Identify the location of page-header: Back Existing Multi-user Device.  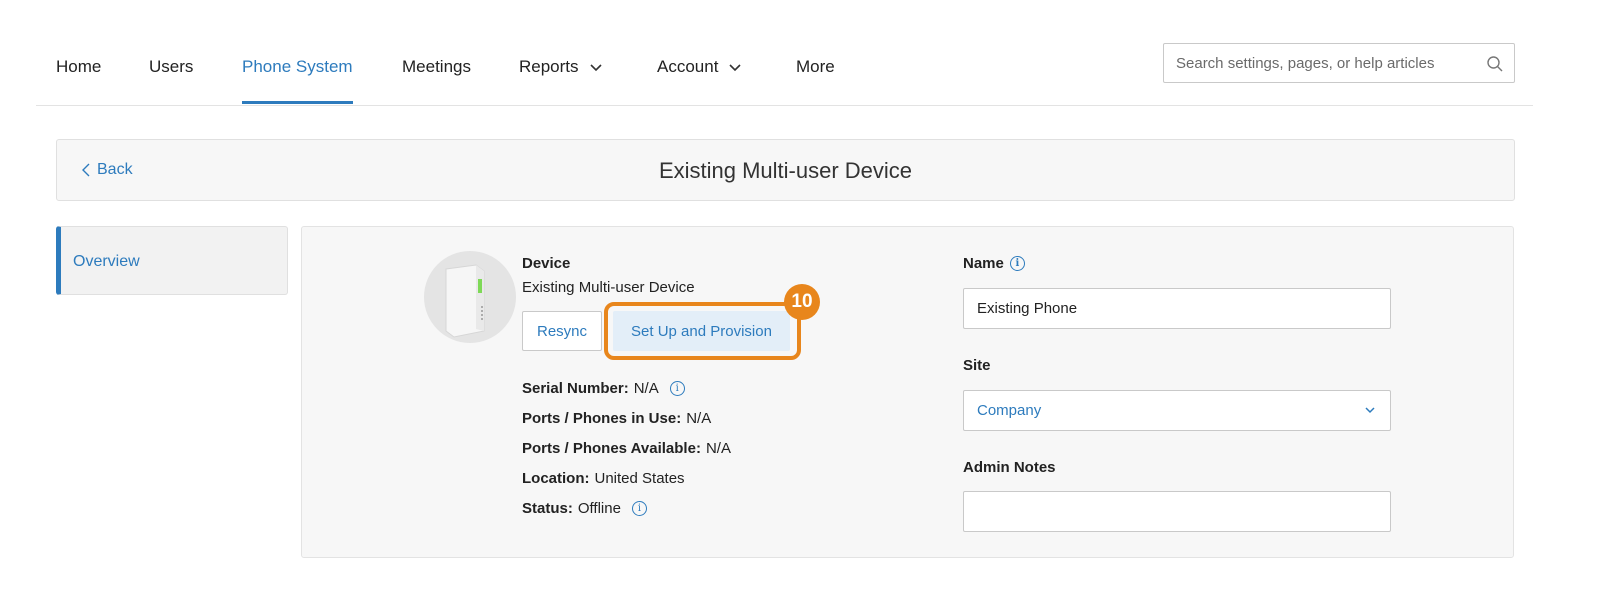
(785, 170).